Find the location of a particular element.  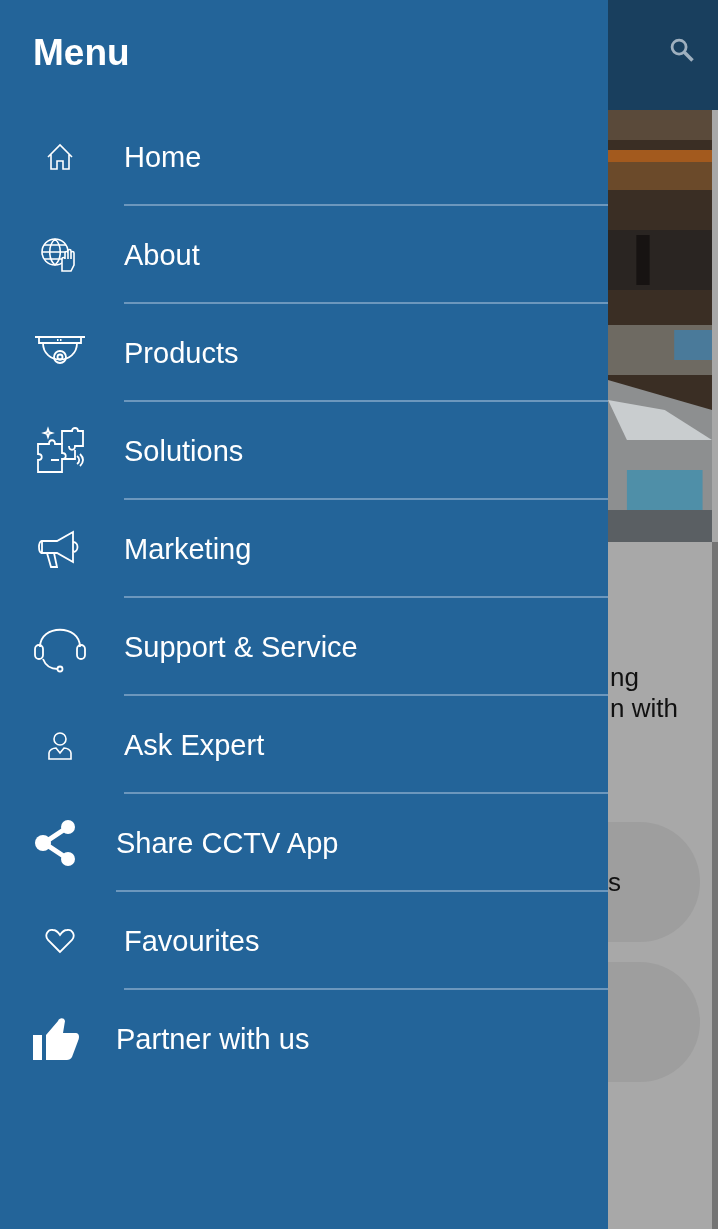

puzzle-icon is located at coordinates (60, 451).